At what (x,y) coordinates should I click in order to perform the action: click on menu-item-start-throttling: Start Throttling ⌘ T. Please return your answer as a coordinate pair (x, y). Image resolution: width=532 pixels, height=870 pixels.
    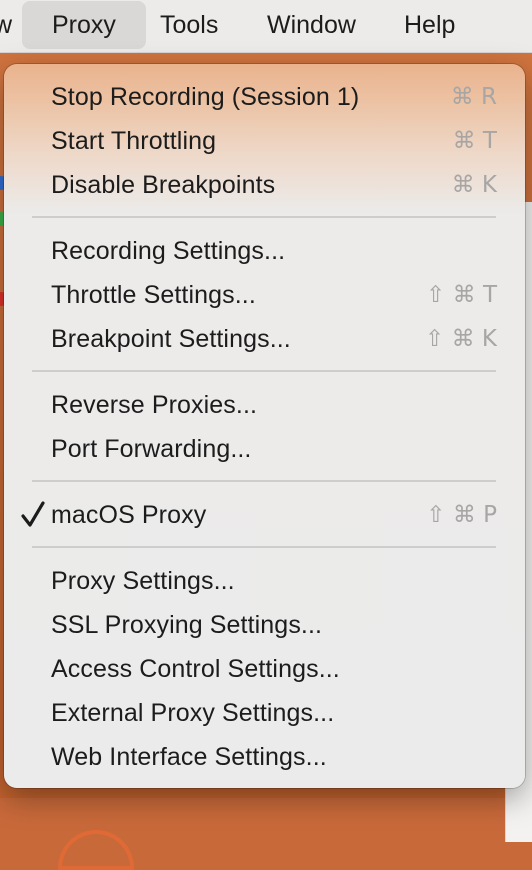
    Looking at the image, I should click on (264, 141).